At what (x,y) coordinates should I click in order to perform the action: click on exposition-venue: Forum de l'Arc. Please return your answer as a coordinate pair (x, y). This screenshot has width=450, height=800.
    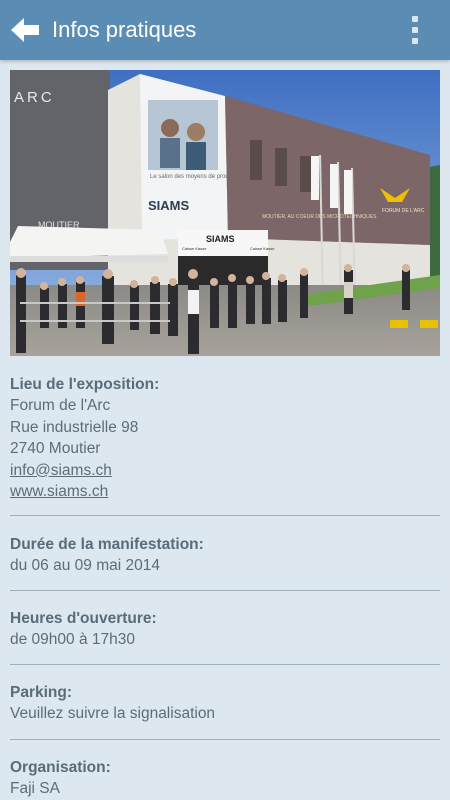
    Looking at the image, I should click on (60, 405).